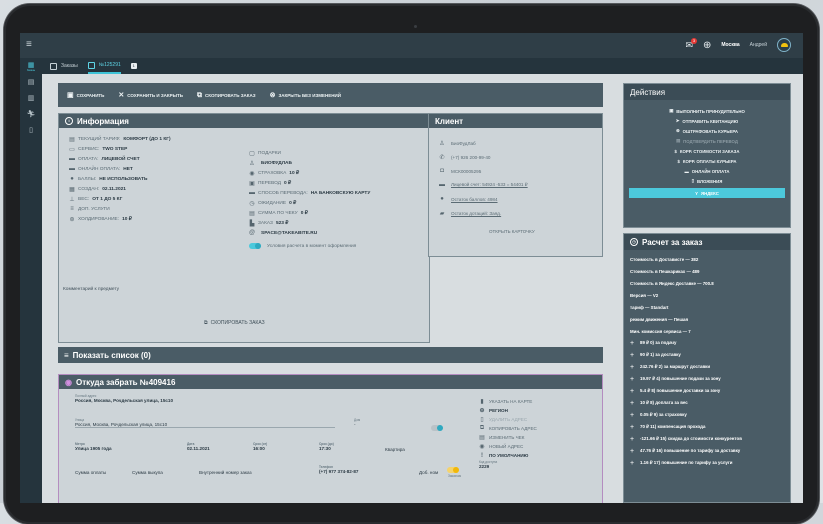  I want to click on info-copy-order-button: ⧉ СКОПИРОВАТЬ ЗАКАЗ, so click(234, 323).